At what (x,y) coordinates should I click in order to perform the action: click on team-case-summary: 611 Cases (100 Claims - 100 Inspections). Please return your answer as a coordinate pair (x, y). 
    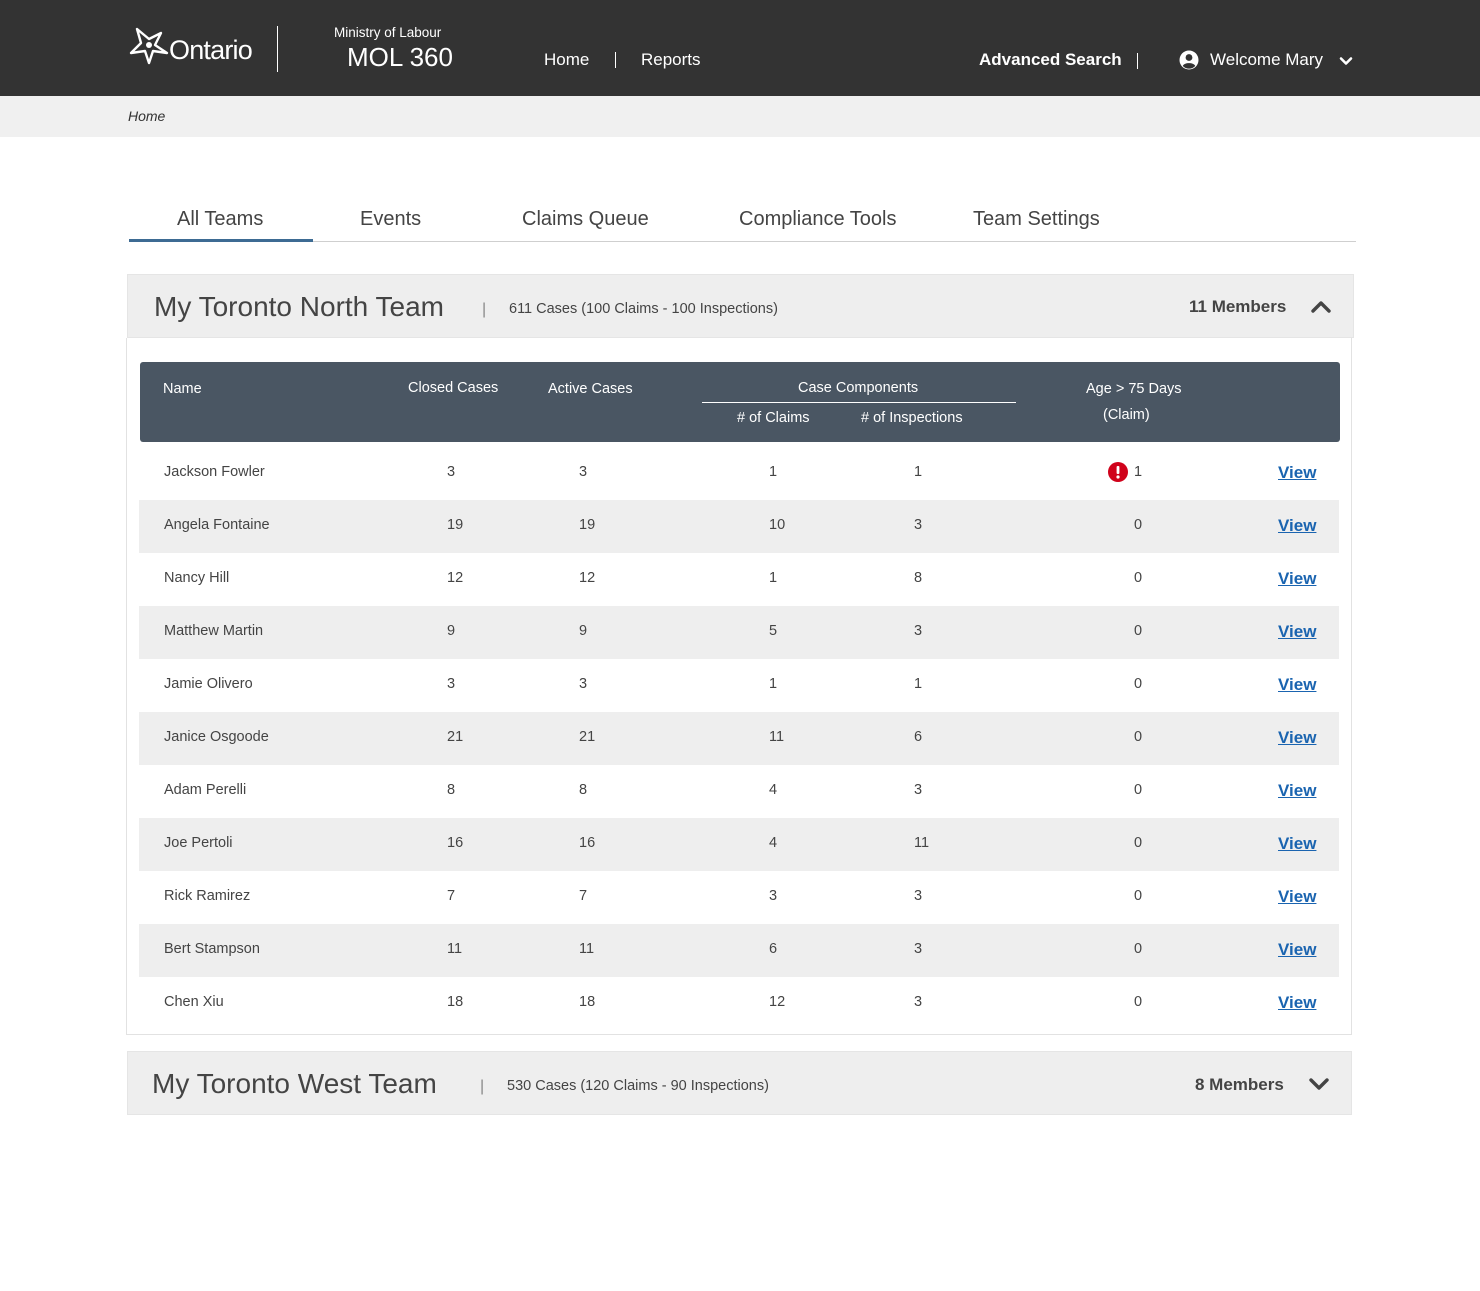
    Looking at the image, I should click on (643, 309).